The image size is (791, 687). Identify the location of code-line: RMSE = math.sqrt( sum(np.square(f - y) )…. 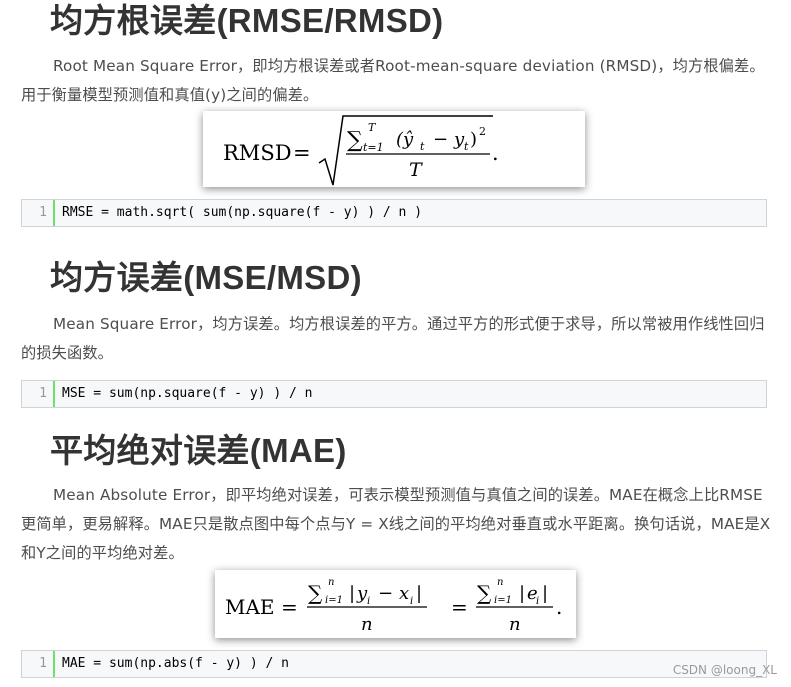
(242, 212).